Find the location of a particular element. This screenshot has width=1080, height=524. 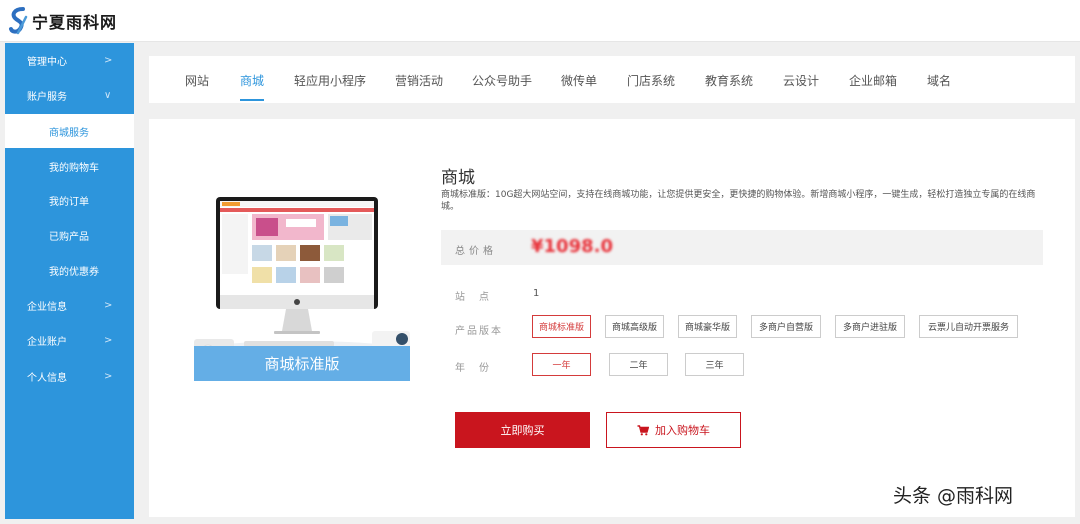

tab-mini-program: 轻应用小程序 is located at coordinates (330, 79).